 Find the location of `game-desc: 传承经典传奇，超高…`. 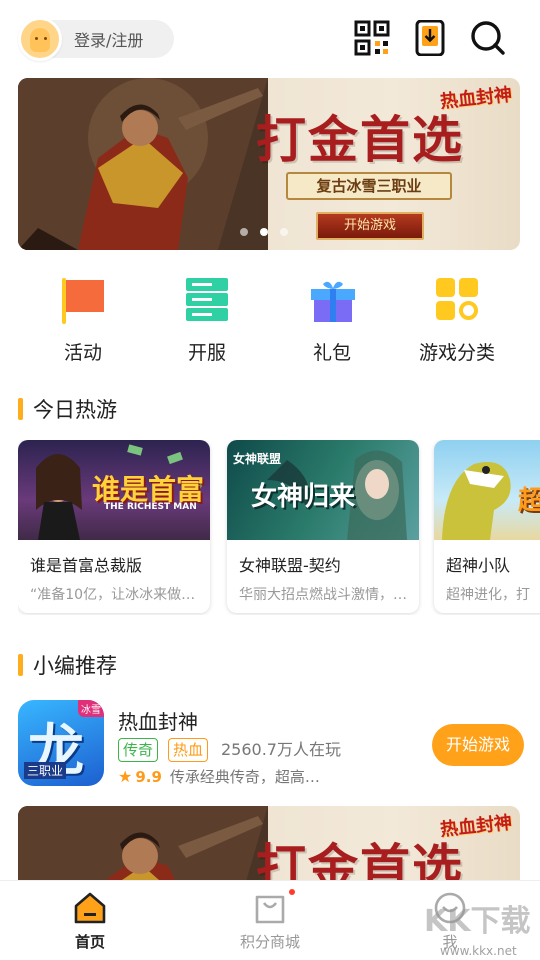

game-desc: 传承经典传奇，超高… is located at coordinates (244, 777).